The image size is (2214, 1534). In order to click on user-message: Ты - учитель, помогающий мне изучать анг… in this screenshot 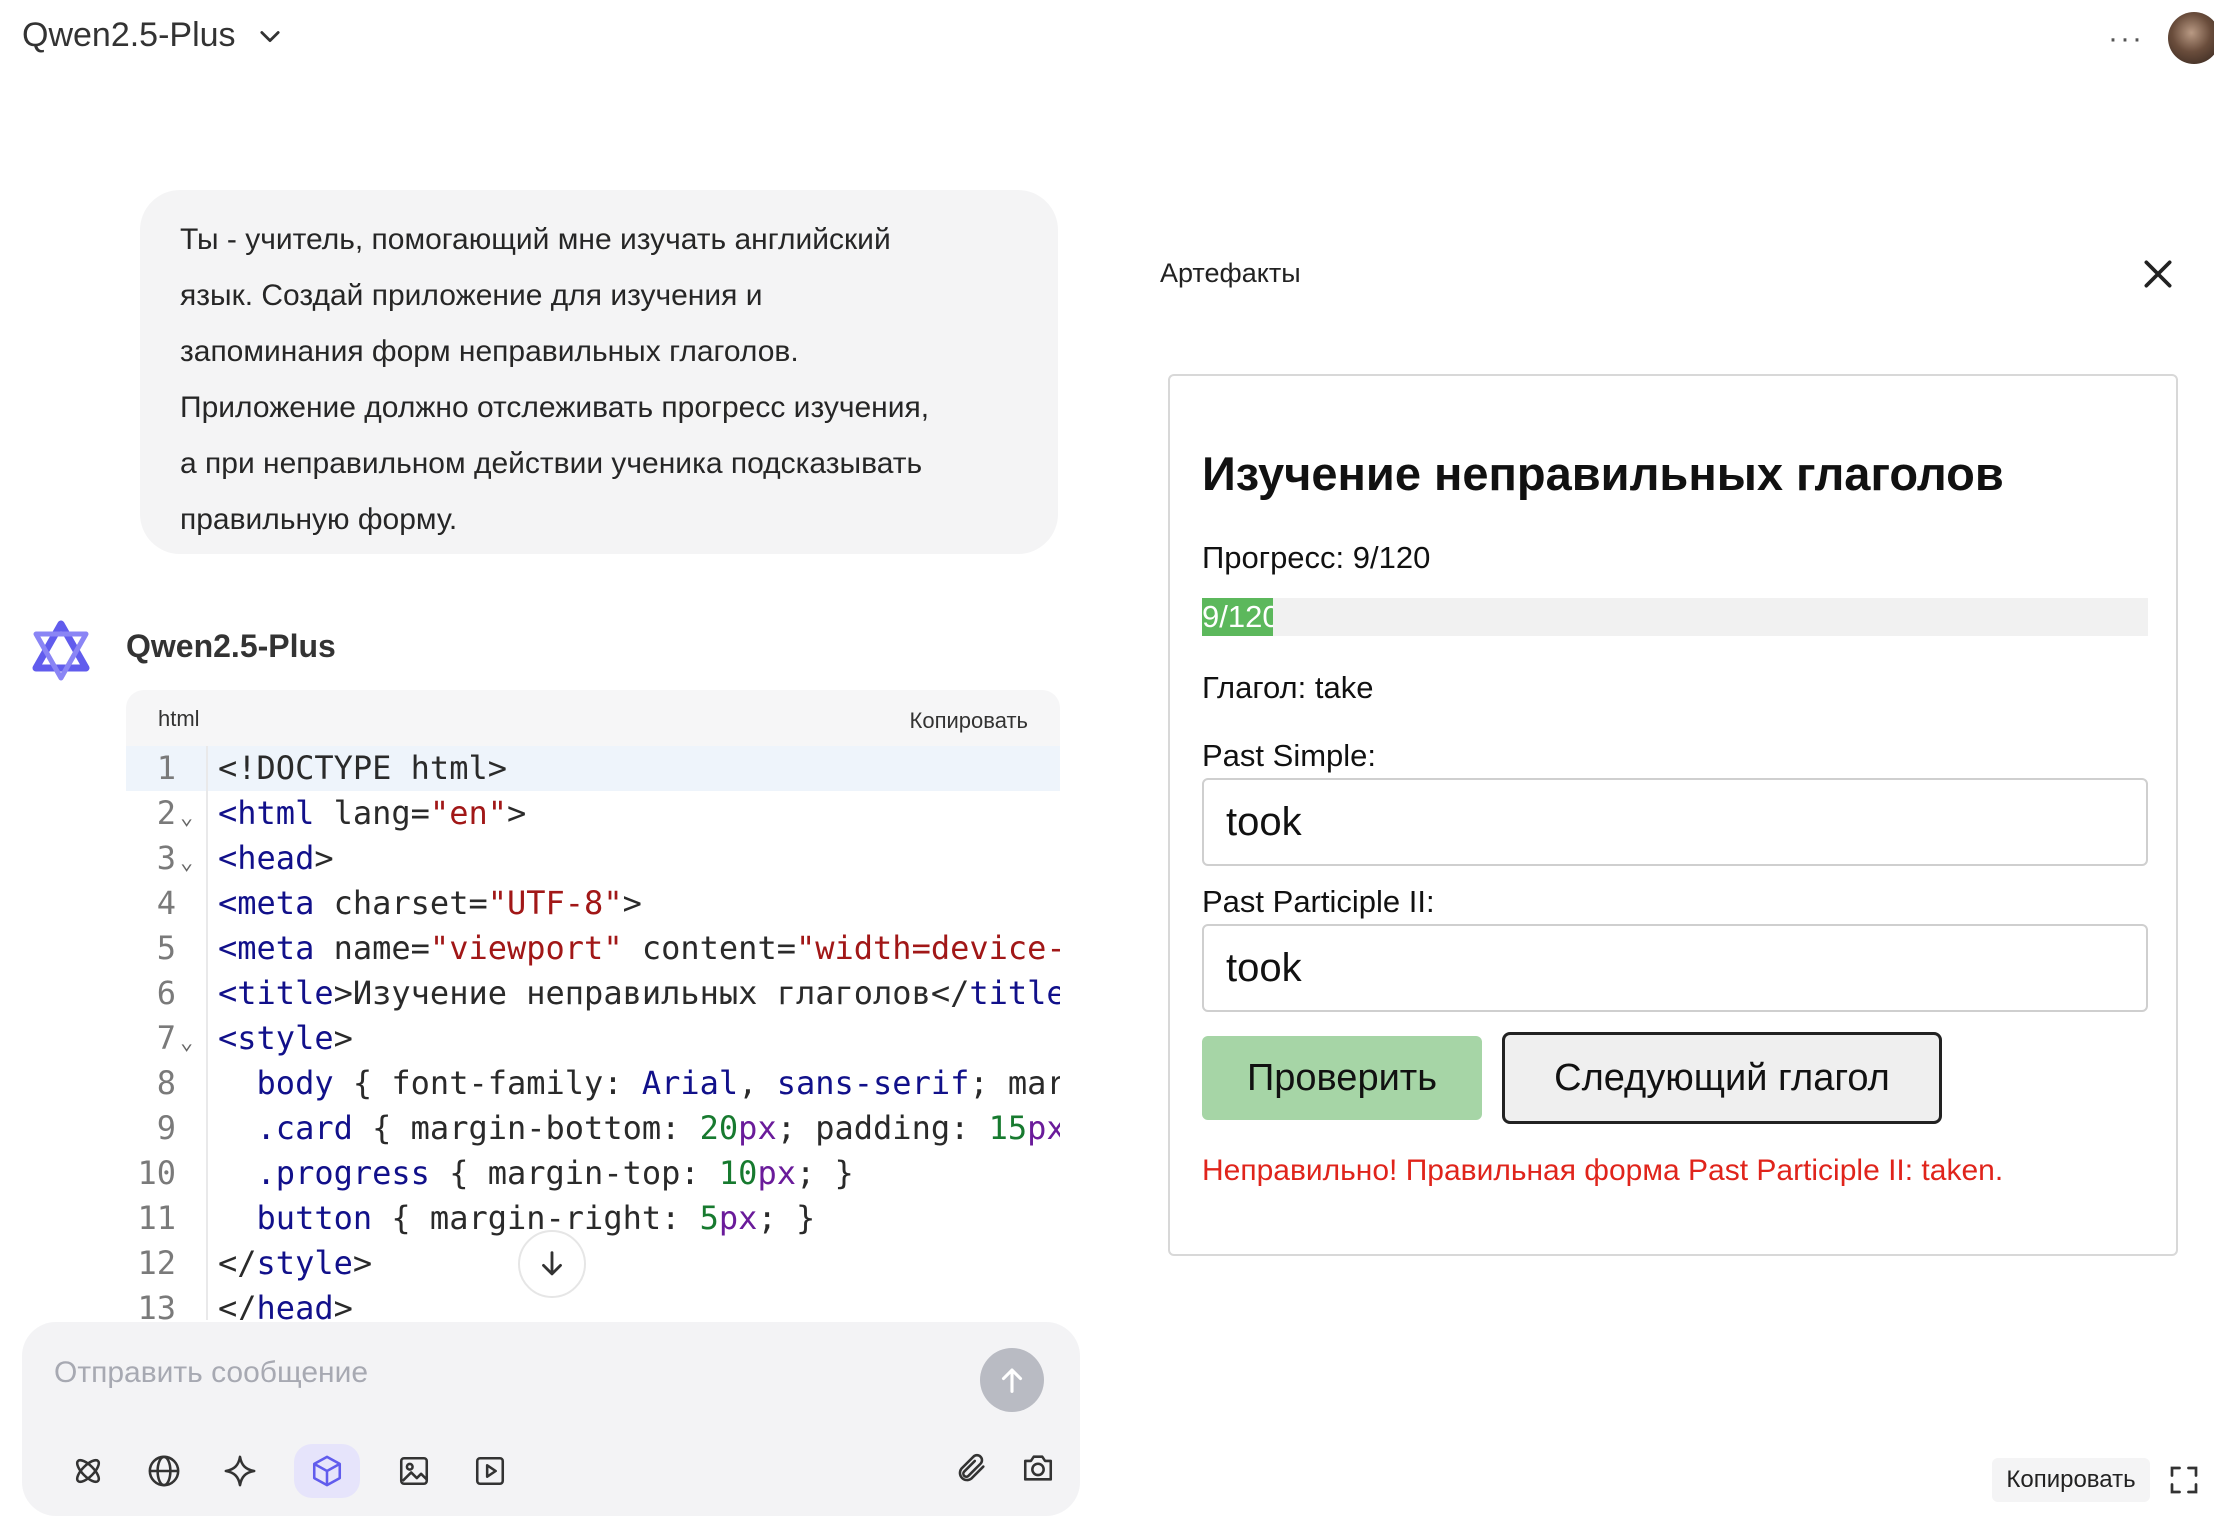, I will do `click(599, 372)`.